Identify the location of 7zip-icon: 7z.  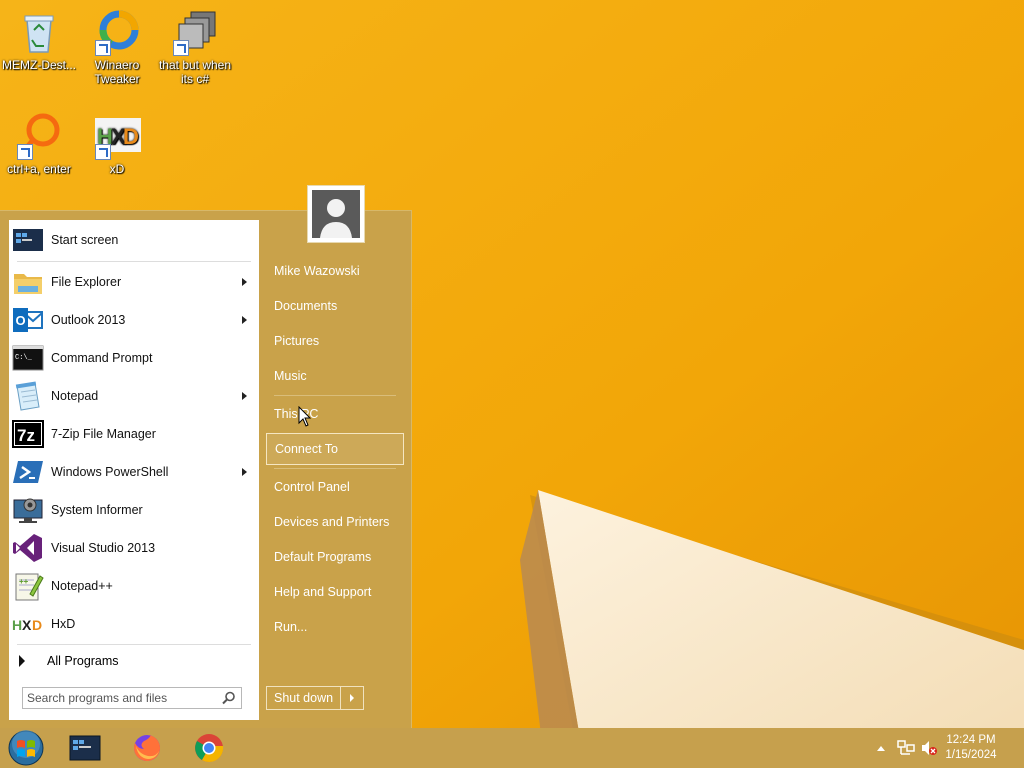
(28, 434).